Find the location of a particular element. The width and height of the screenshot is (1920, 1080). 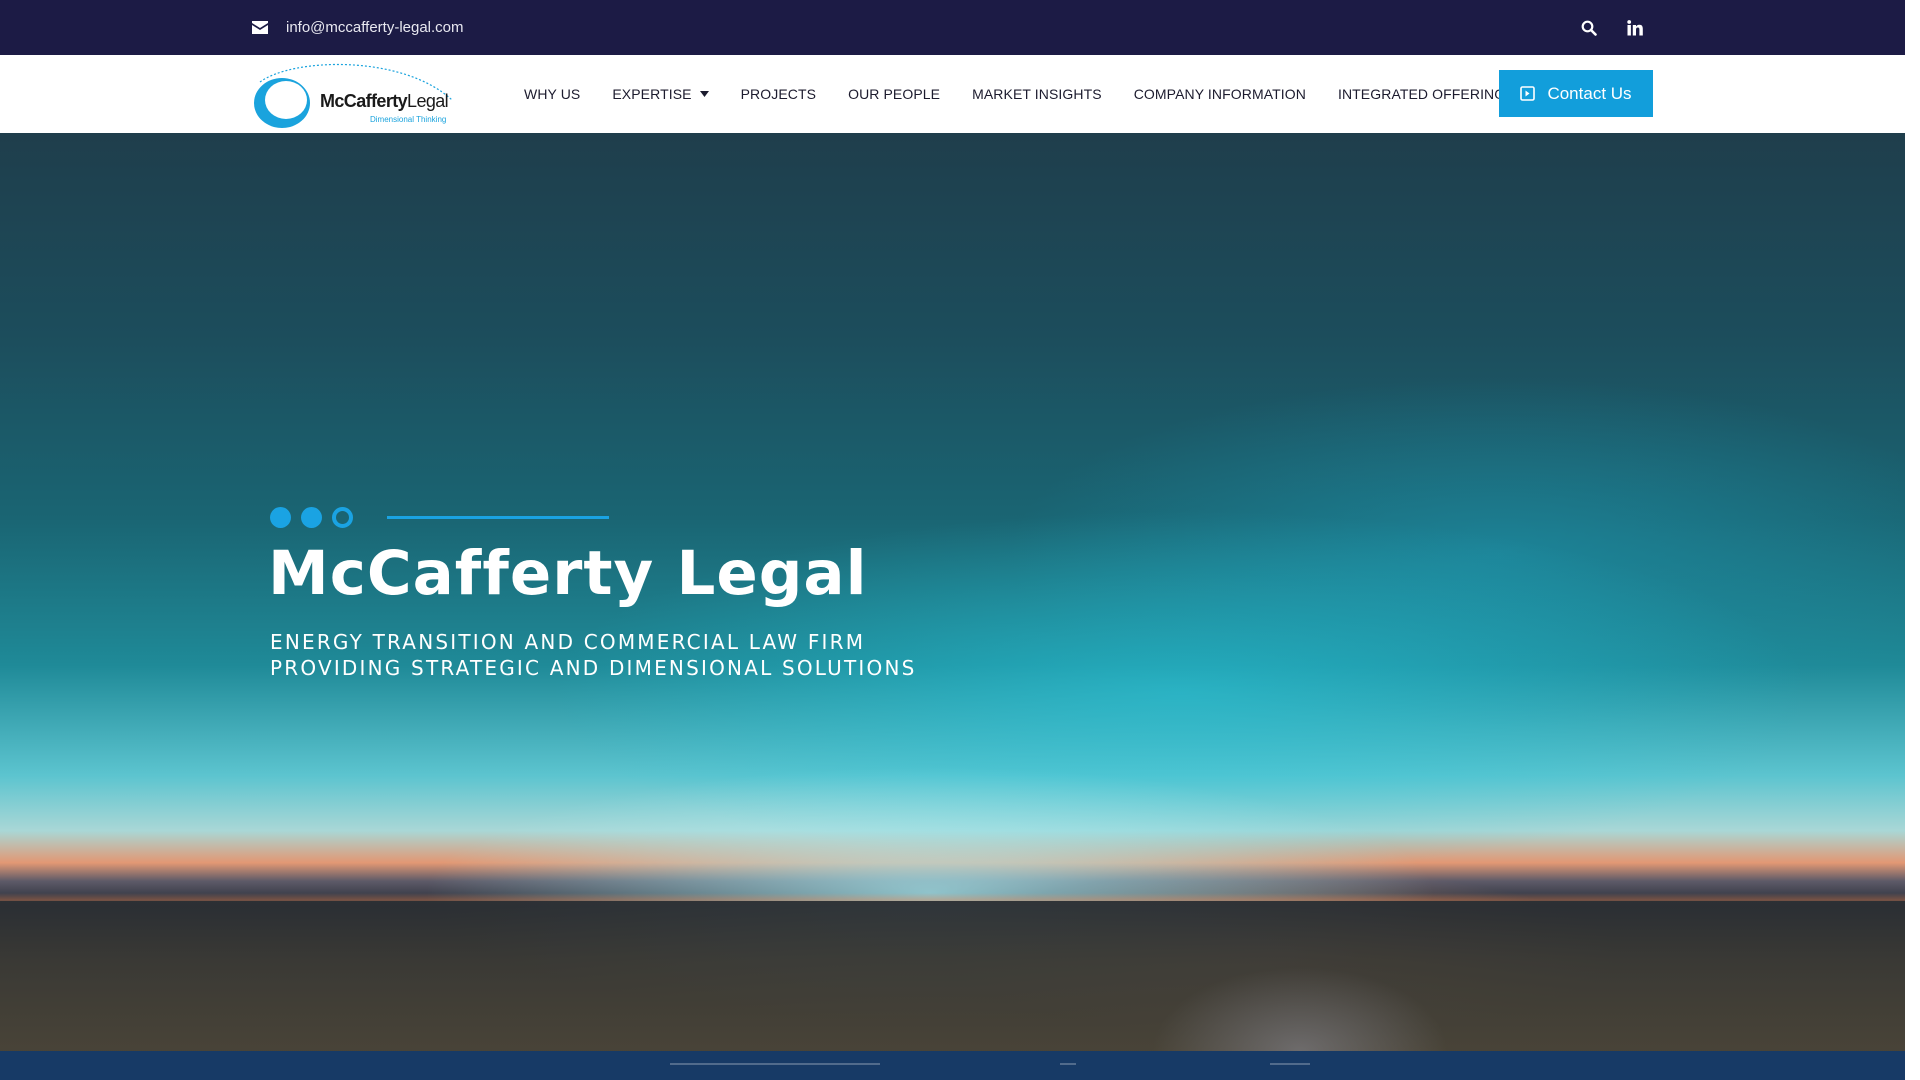

hero-title: McCafferty Legal is located at coordinates (567, 573).